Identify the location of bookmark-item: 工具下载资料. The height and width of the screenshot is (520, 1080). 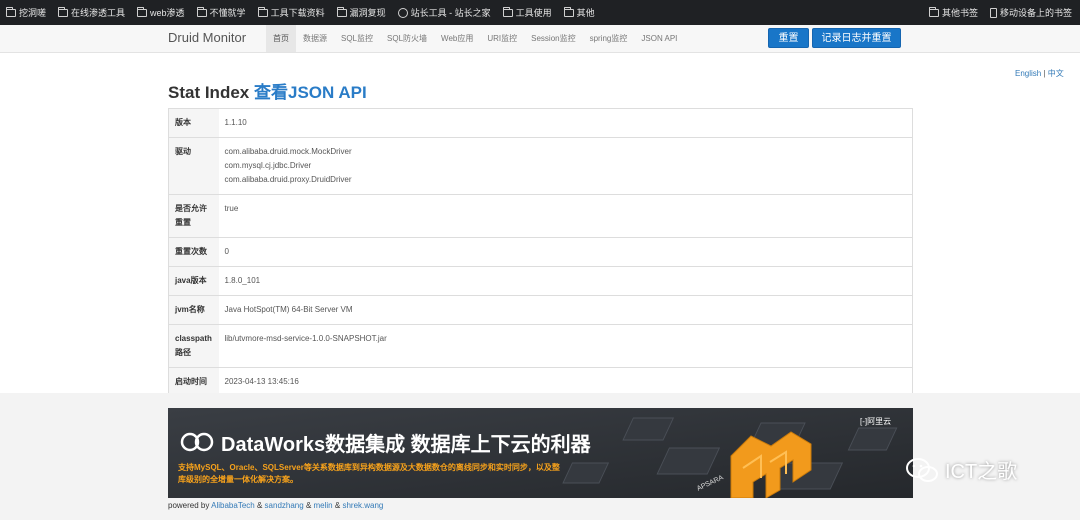
(291, 12).